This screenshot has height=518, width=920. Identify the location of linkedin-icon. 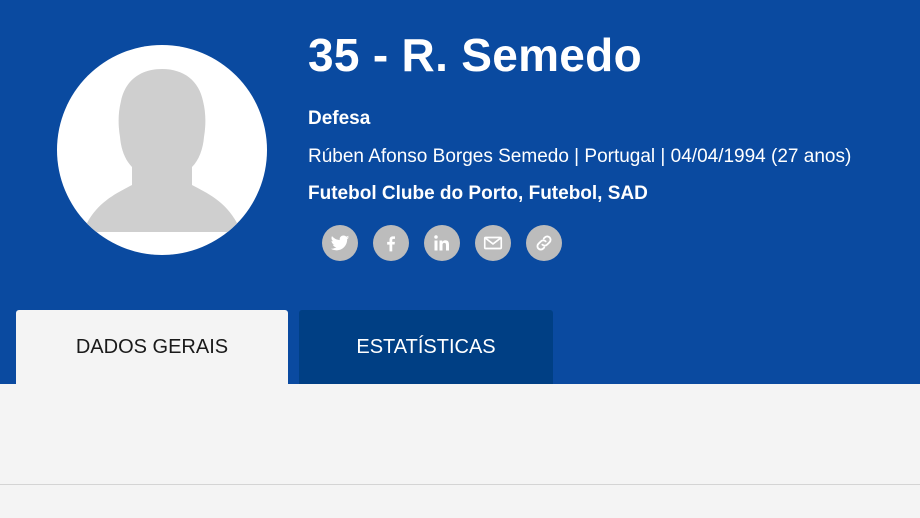
(441, 243).